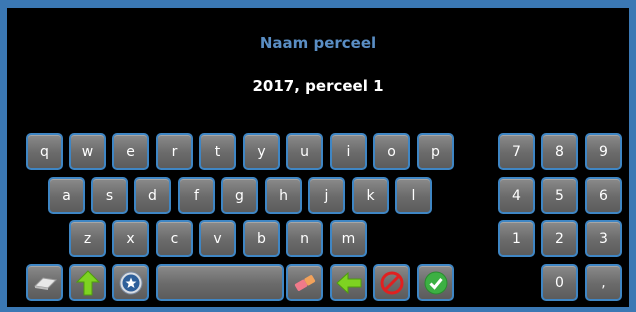 The height and width of the screenshot is (312, 636). What do you see at coordinates (217, 238) in the screenshot?
I see `key-v: v` at bounding box center [217, 238].